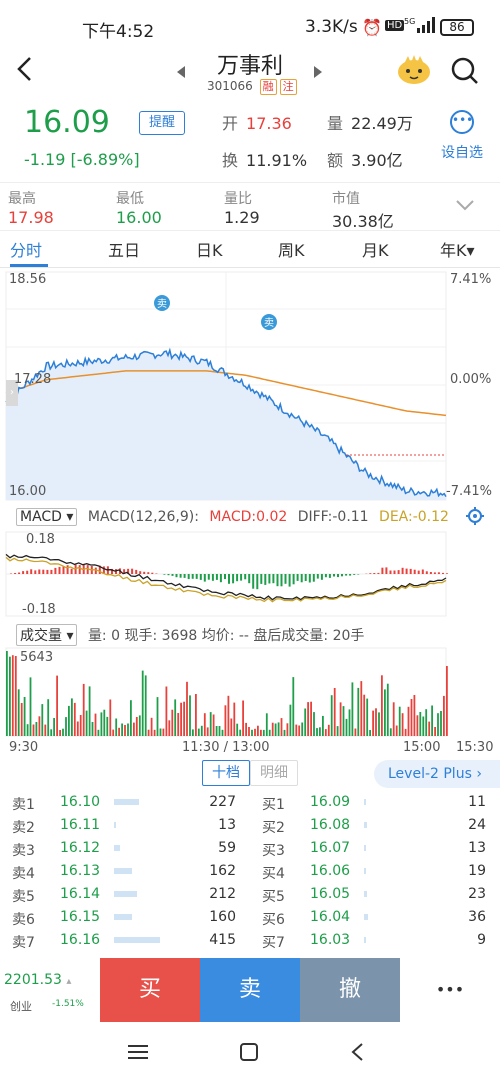 Image resolution: width=500 pixels, height=1083 pixels. Describe the element at coordinates (450, 990) in the screenshot. I see `more-button: •••` at that location.